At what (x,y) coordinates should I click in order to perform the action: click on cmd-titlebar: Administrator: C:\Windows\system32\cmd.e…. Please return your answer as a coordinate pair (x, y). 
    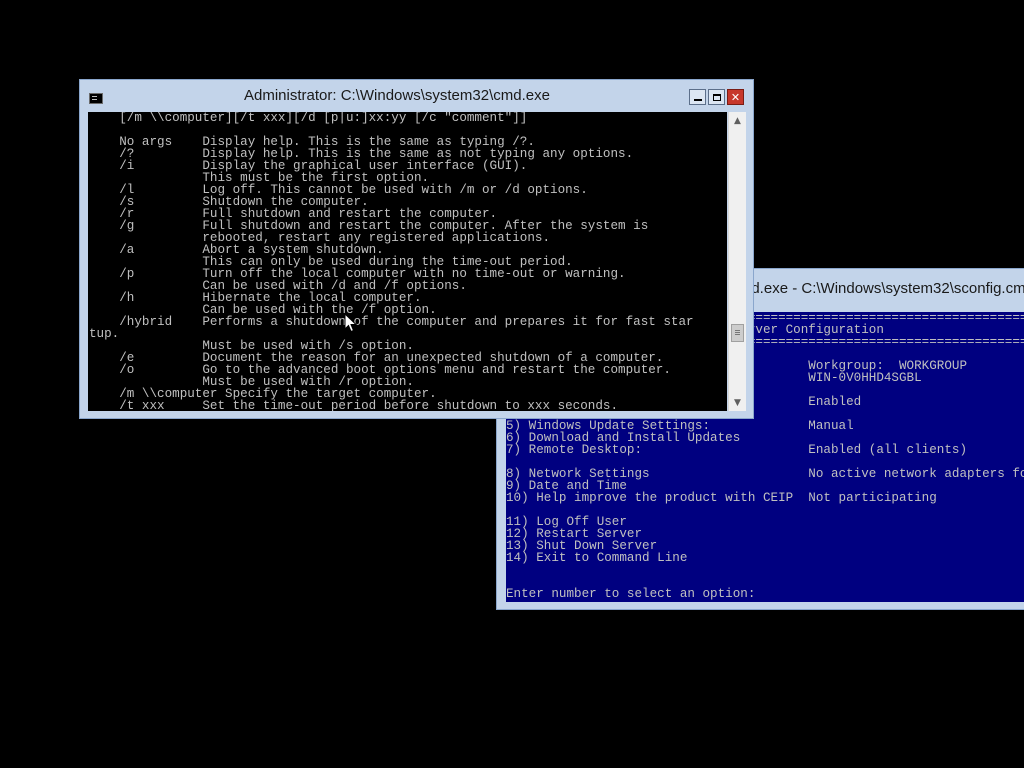
    Looking at the image, I should click on (416, 95).